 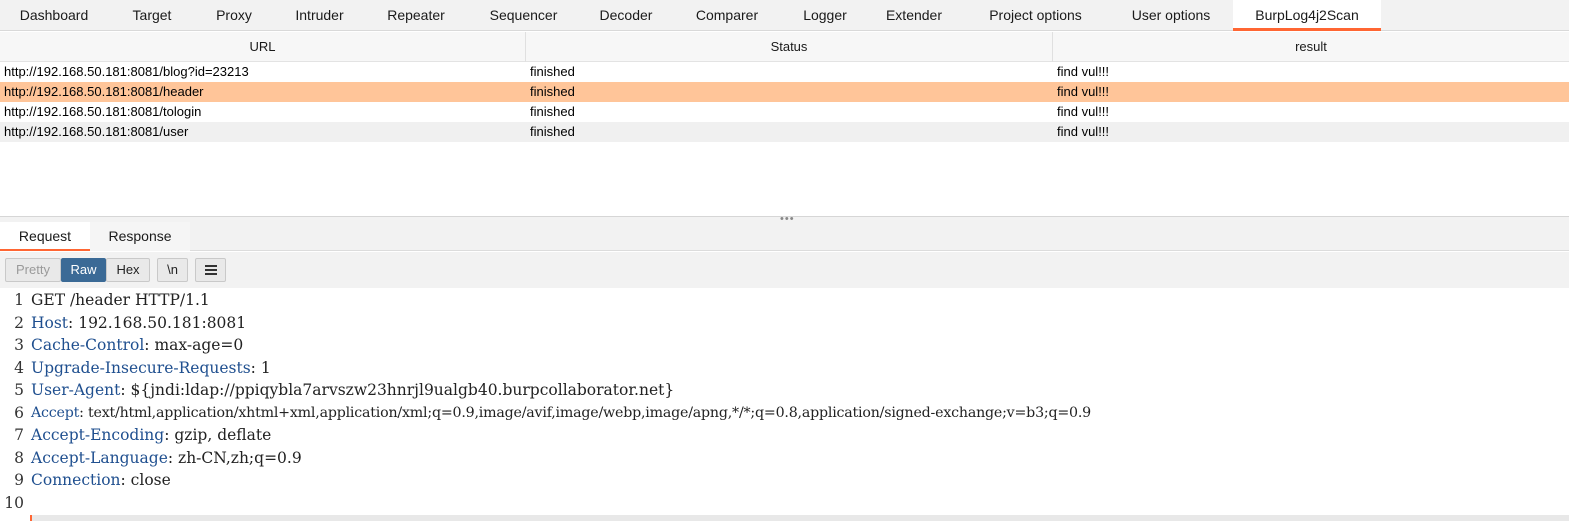 I want to click on editor-line: 9 Connection: close, so click(x=85, y=480).